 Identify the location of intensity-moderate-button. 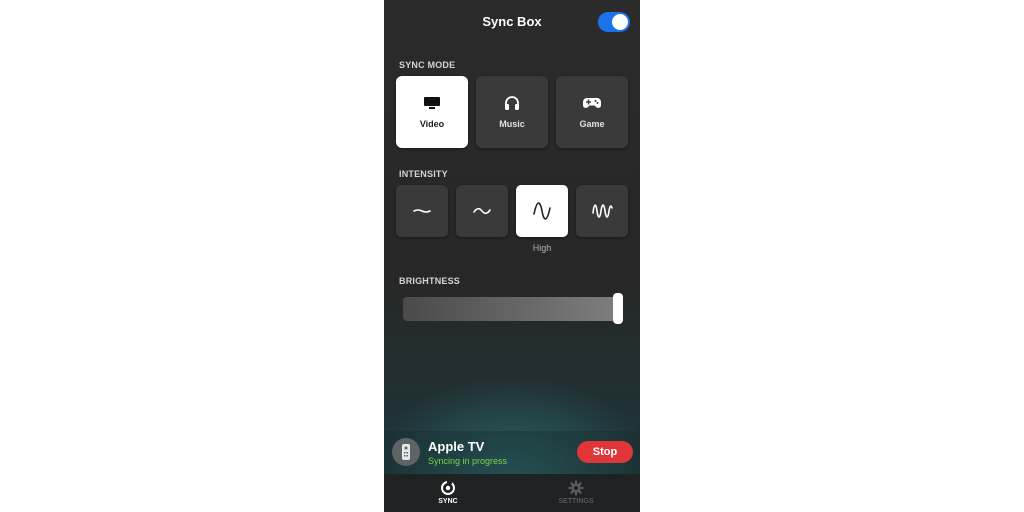
(482, 211).